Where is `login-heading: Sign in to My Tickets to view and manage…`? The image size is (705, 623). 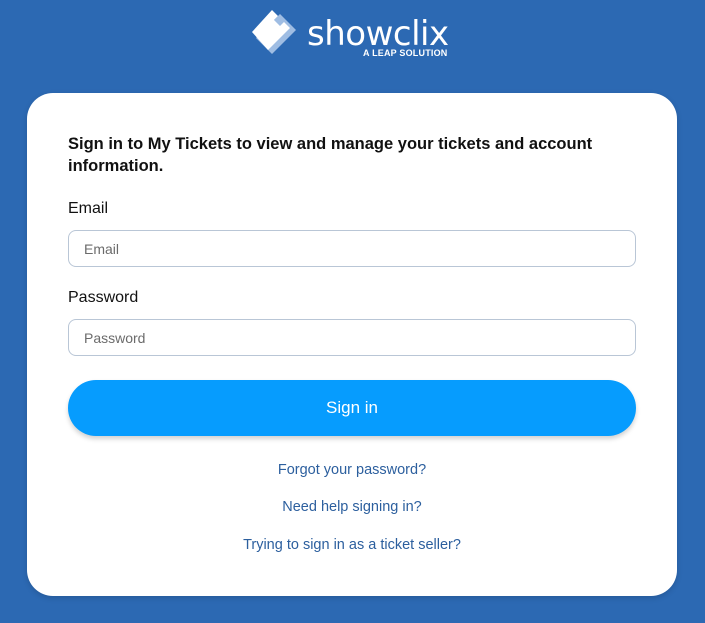 login-heading: Sign in to My Tickets to view and manage… is located at coordinates (330, 155).